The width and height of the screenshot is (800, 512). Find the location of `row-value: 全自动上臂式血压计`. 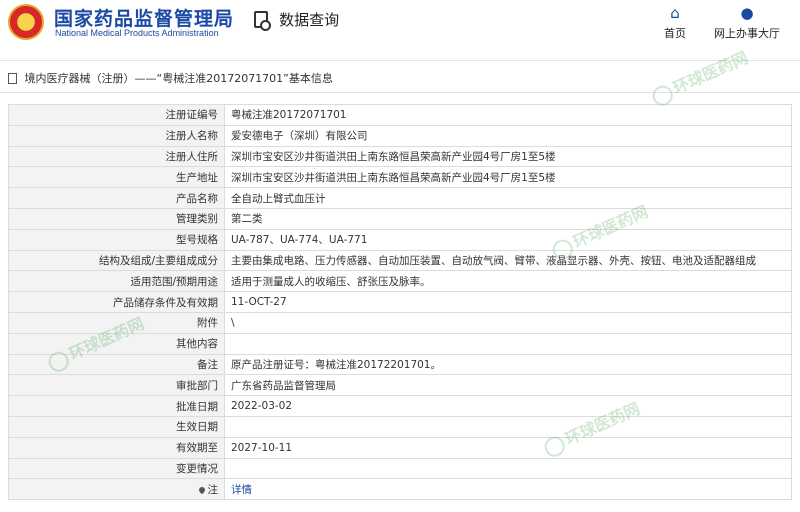

row-value: 全自动上臂式血压计 is located at coordinates (508, 198).